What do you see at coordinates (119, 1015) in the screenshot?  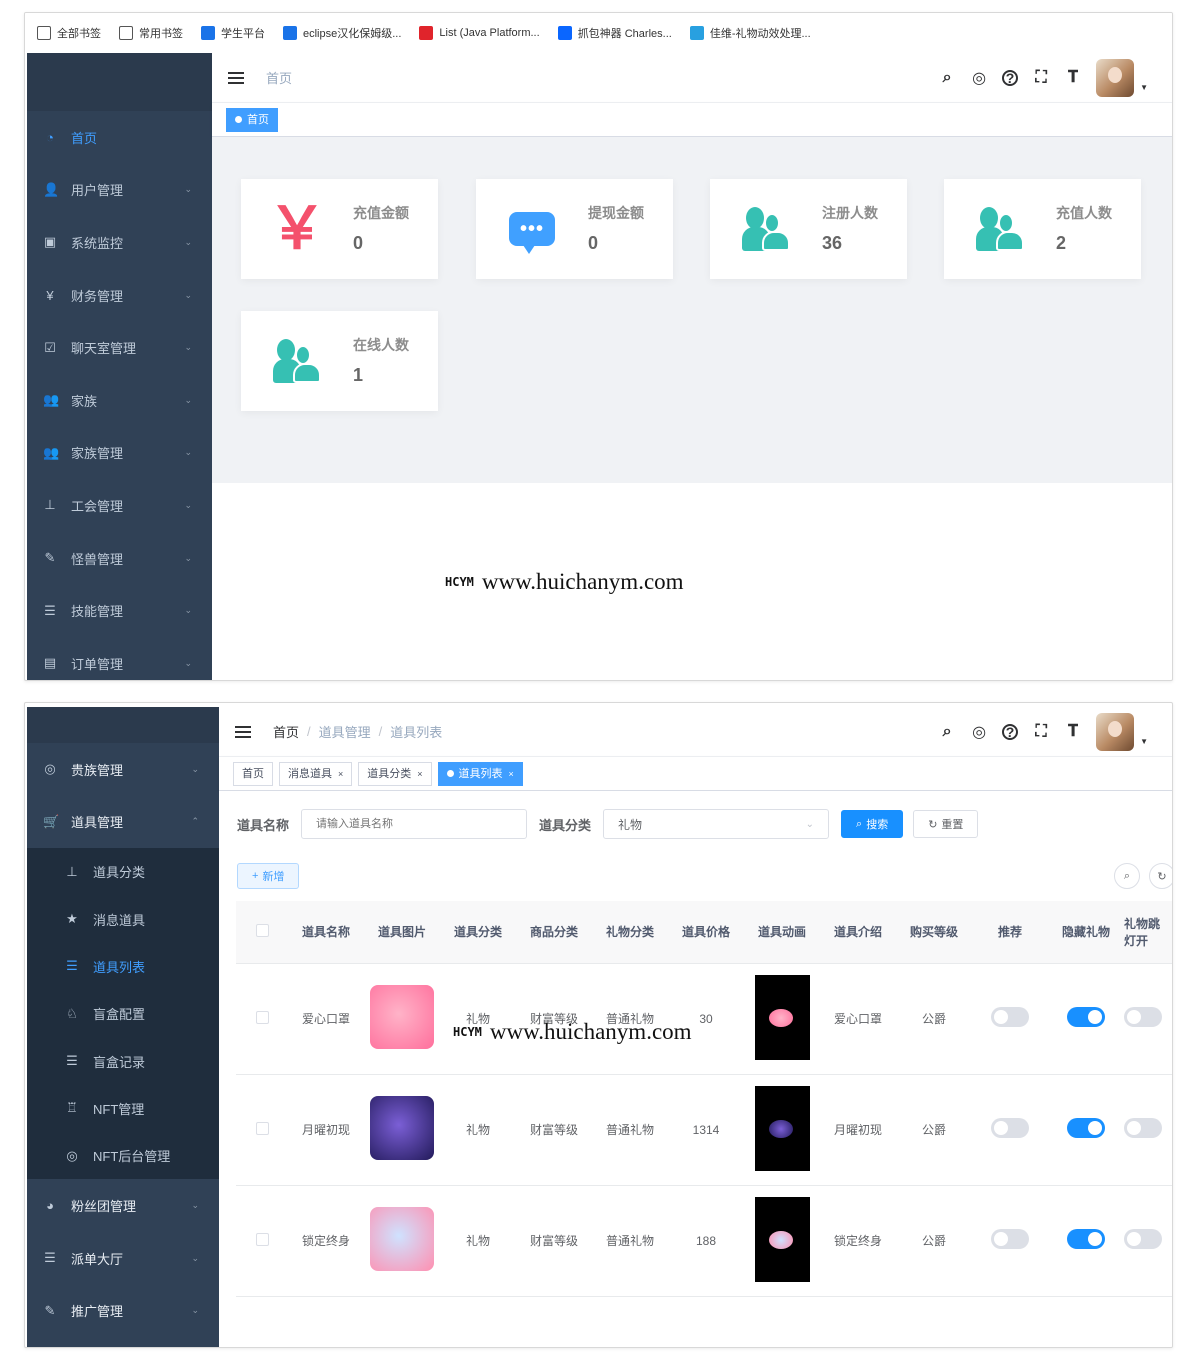 I see `sidebar-item-label: 盲盒配置` at bounding box center [119, 1015].